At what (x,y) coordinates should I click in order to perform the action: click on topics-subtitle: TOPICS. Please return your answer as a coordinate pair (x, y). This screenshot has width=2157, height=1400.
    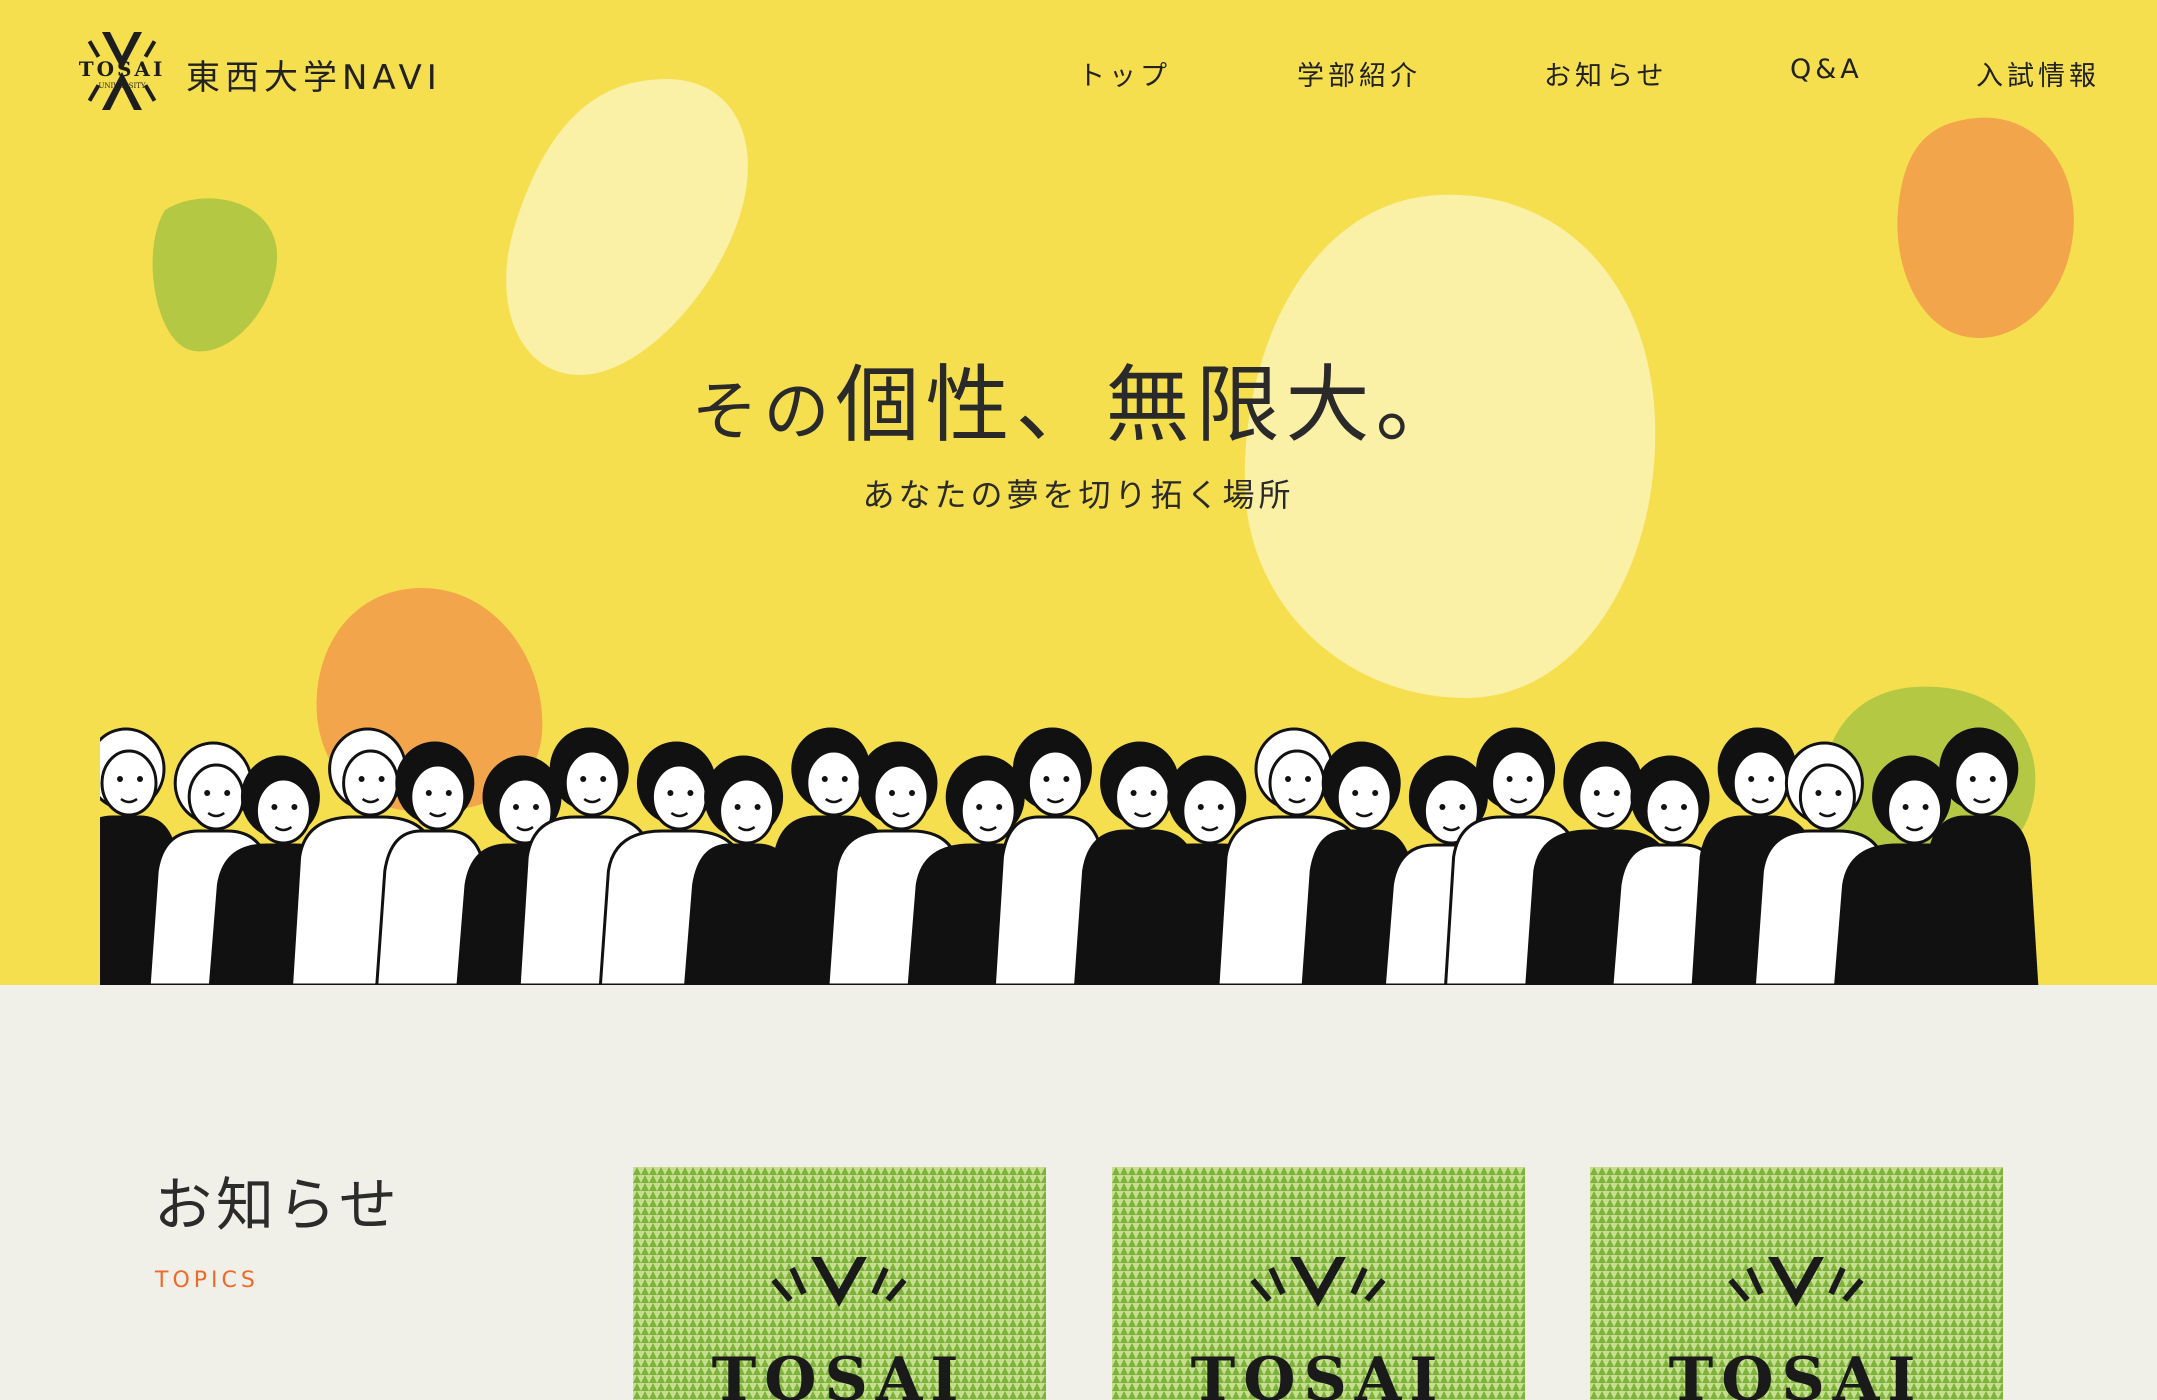
    Looking at the image, I should click on (207, 1280).